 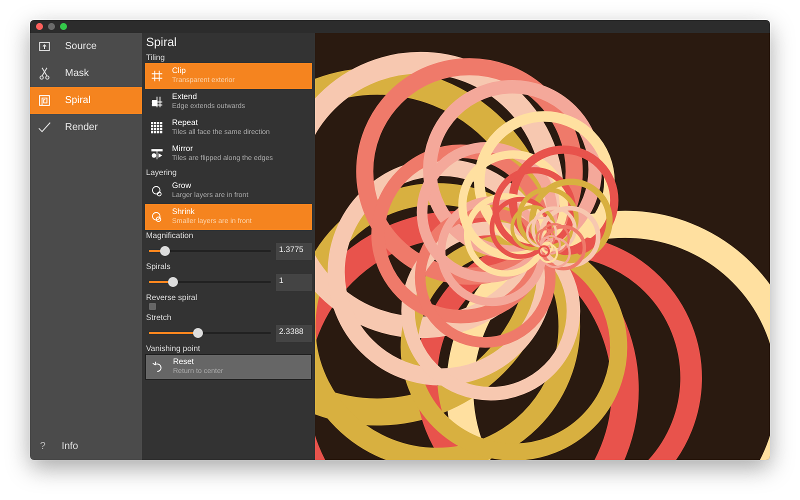 What do you see at coordinates (174, 348) in the screenshot?
I see `section-heading: Vanishing point` at bounding box center [174, 348].